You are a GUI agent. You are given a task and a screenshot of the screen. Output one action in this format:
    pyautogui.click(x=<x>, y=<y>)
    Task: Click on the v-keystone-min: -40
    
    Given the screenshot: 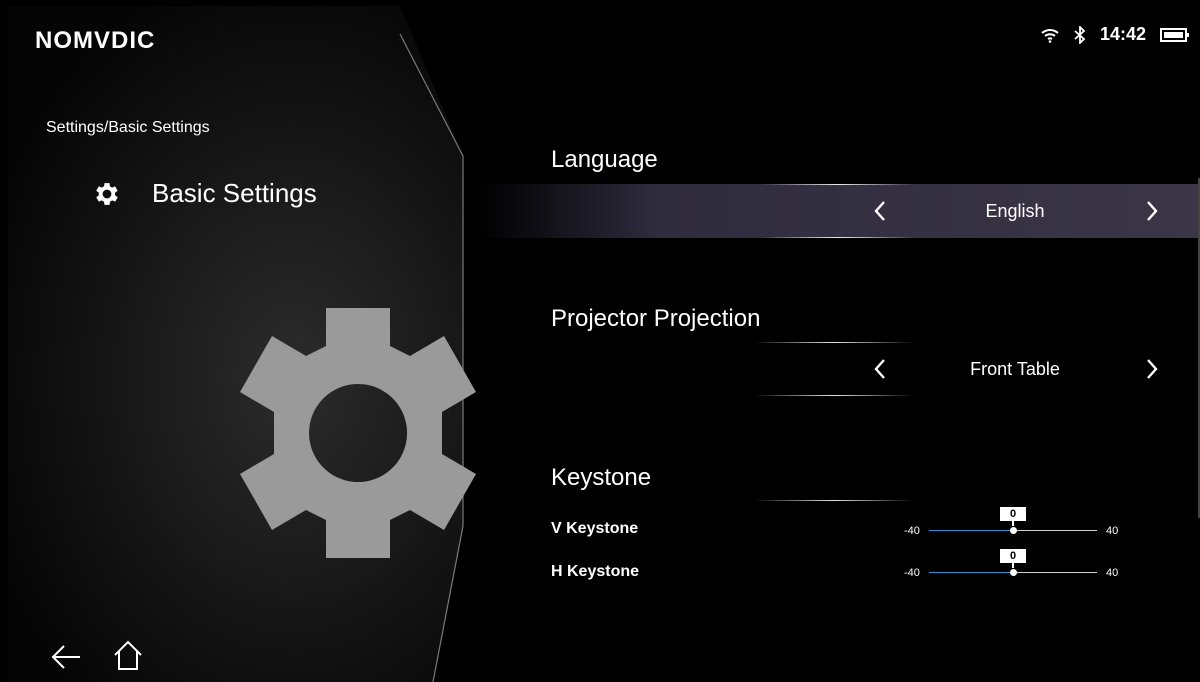 What is the action you would take?
    pyautogui.click(x=912, y=531)
    